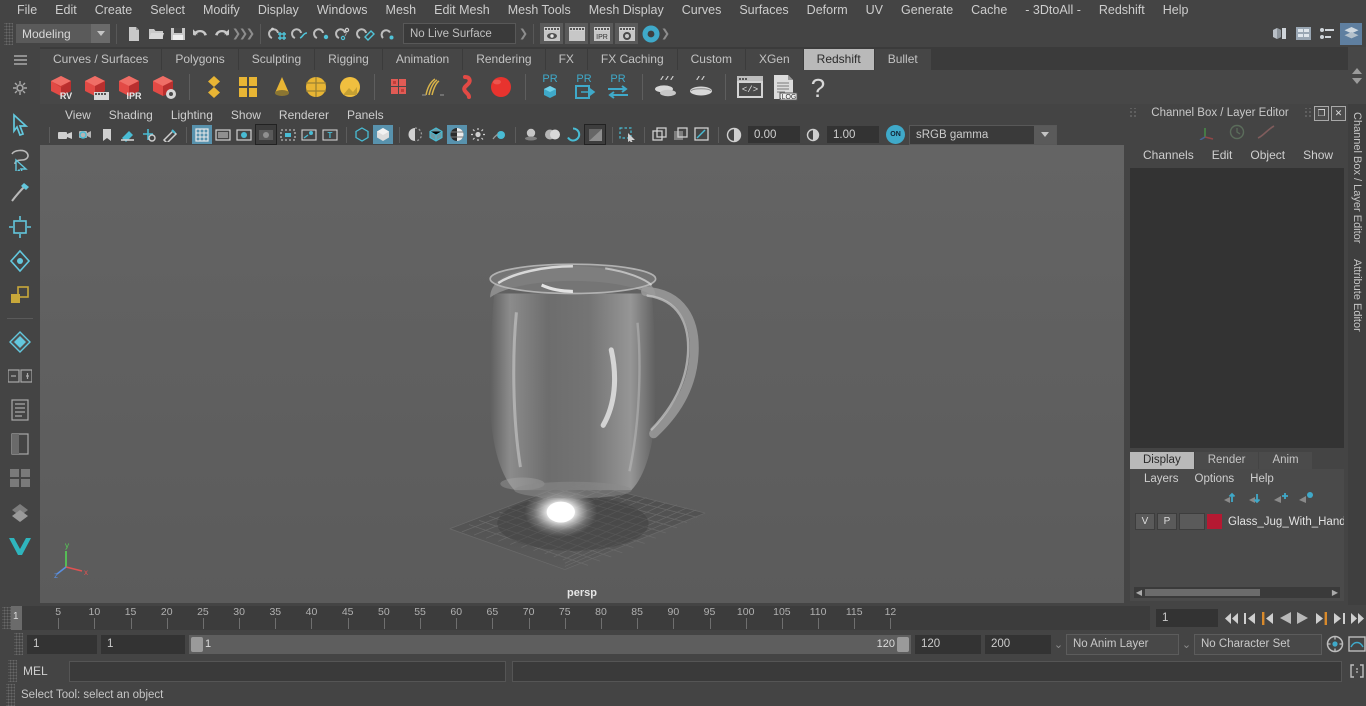  Describe the element at coordinates (1208, 133) in the screenshot. I see `axis-gizmo-icon` at that location.